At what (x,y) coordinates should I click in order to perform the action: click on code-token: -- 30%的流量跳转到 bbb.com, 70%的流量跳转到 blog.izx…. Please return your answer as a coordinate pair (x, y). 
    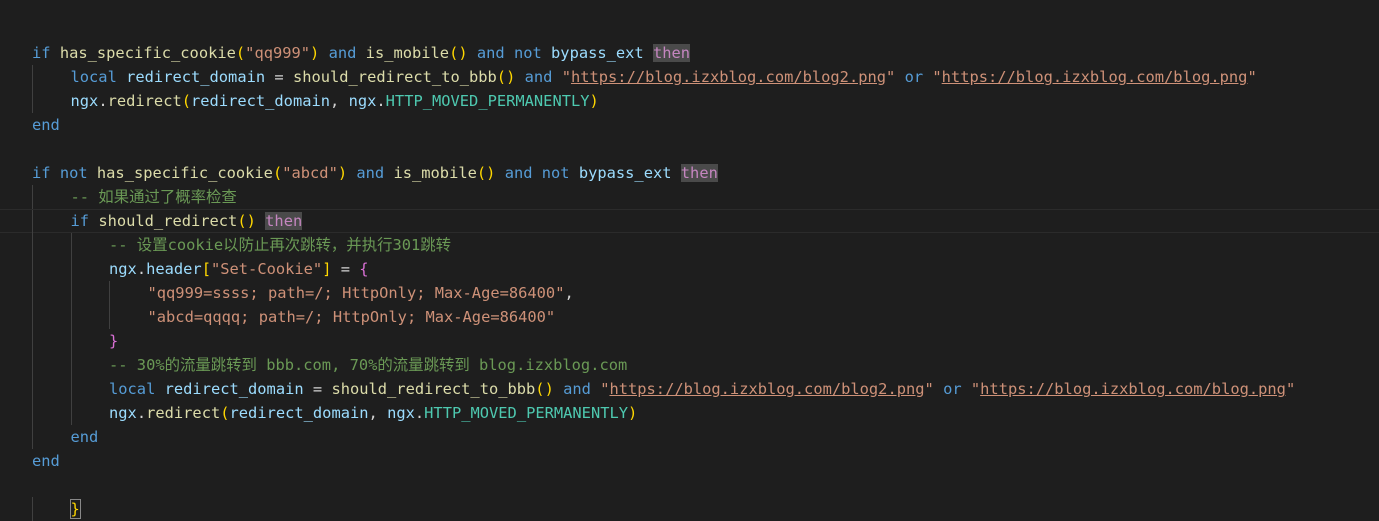
    Looking at the image, I should click on (368, 365).